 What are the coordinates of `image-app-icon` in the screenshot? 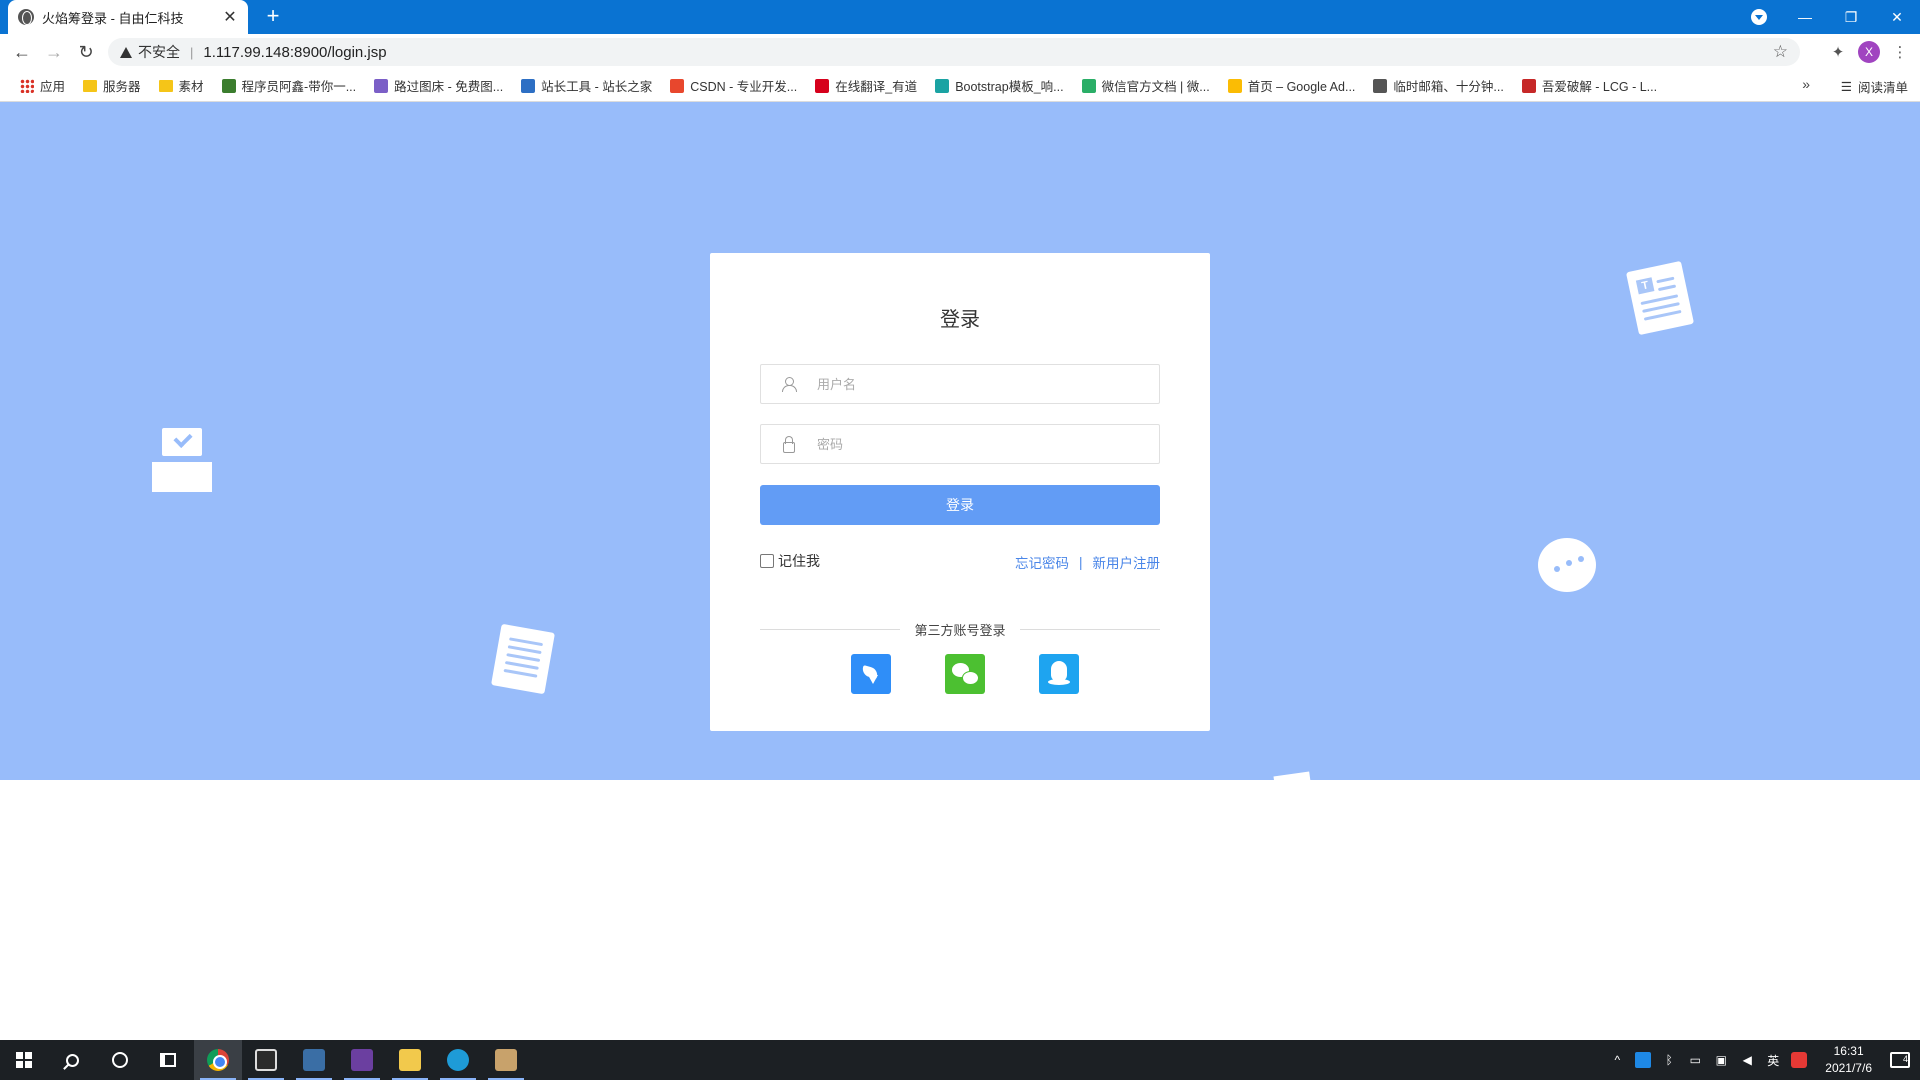 It's located at (506, 1060).